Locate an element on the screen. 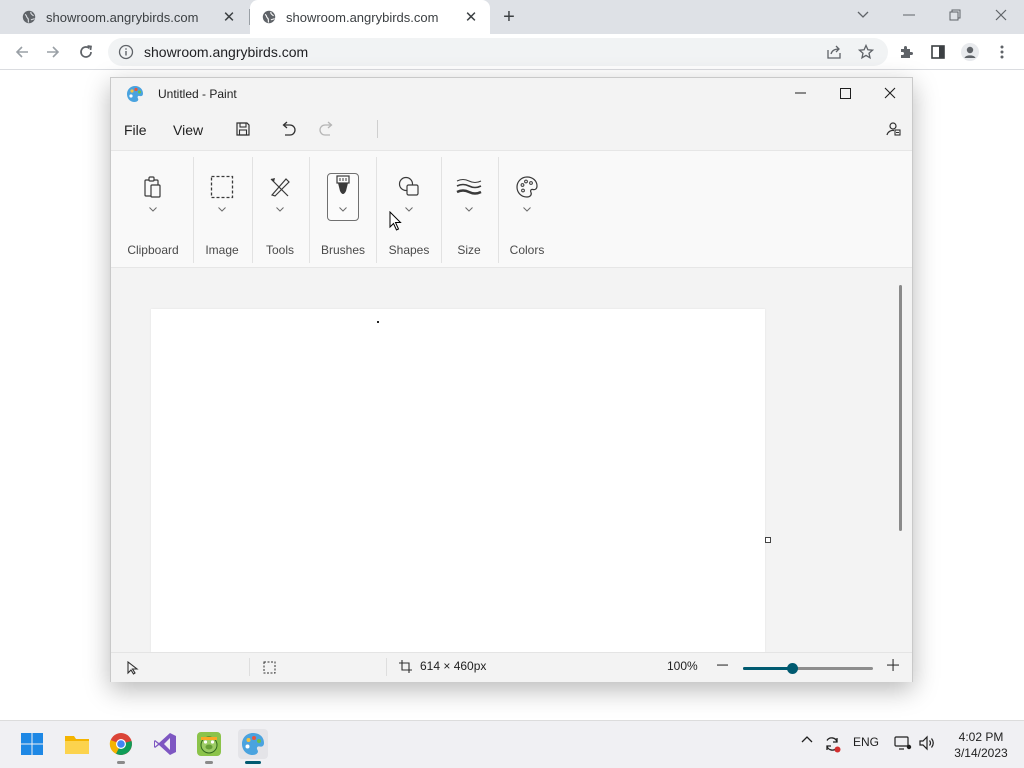 Image resolution: width=1024 pixels, height=768 pixels. zoom-slider is located at coordinates (808, 668).